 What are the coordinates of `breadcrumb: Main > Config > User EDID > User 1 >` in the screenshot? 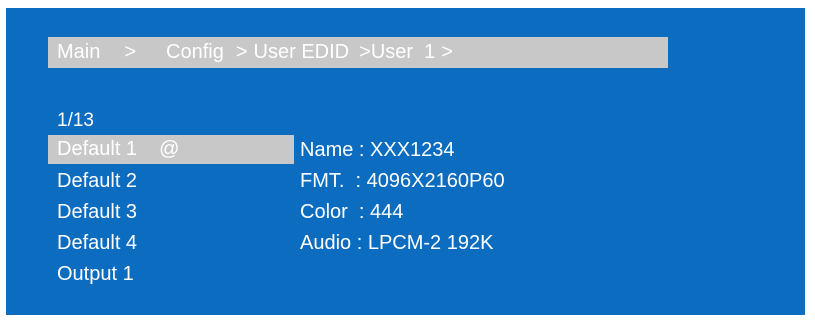 It's located at (358, 52).